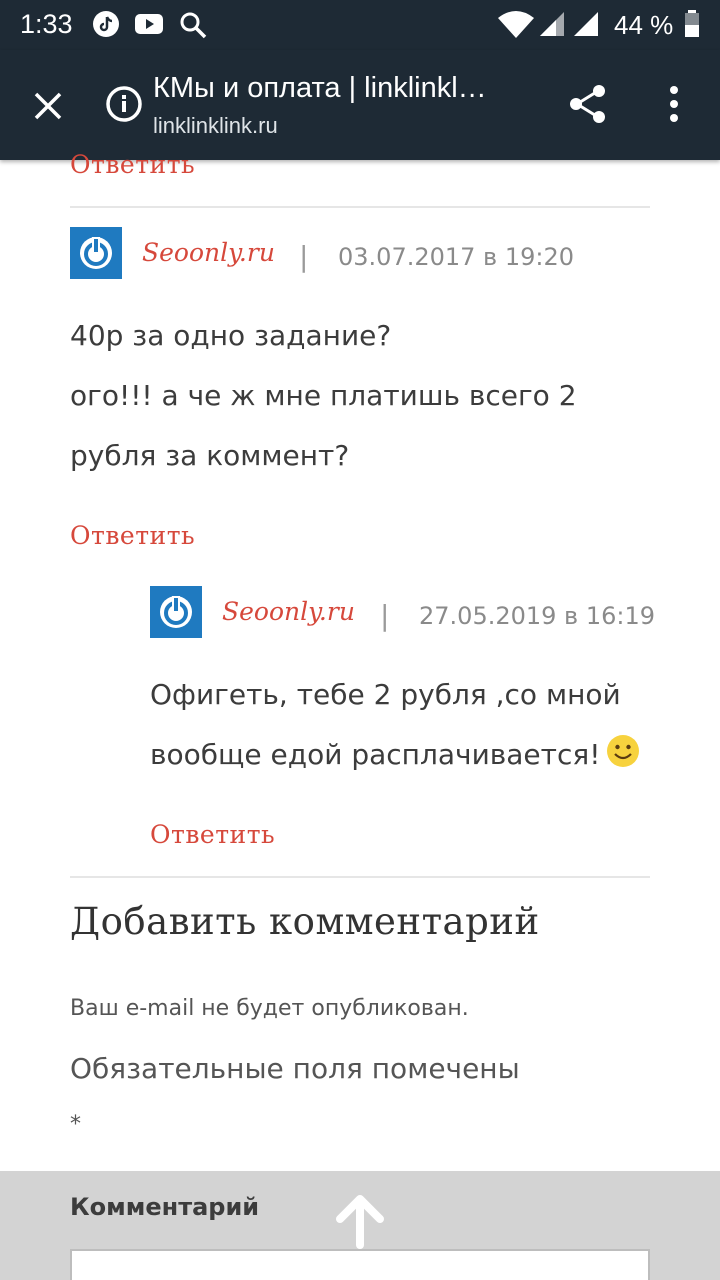  What do you see at coordinates (623, 751) in the screenshot?
I see `smiley-icon` at bounding box center [623, 751].